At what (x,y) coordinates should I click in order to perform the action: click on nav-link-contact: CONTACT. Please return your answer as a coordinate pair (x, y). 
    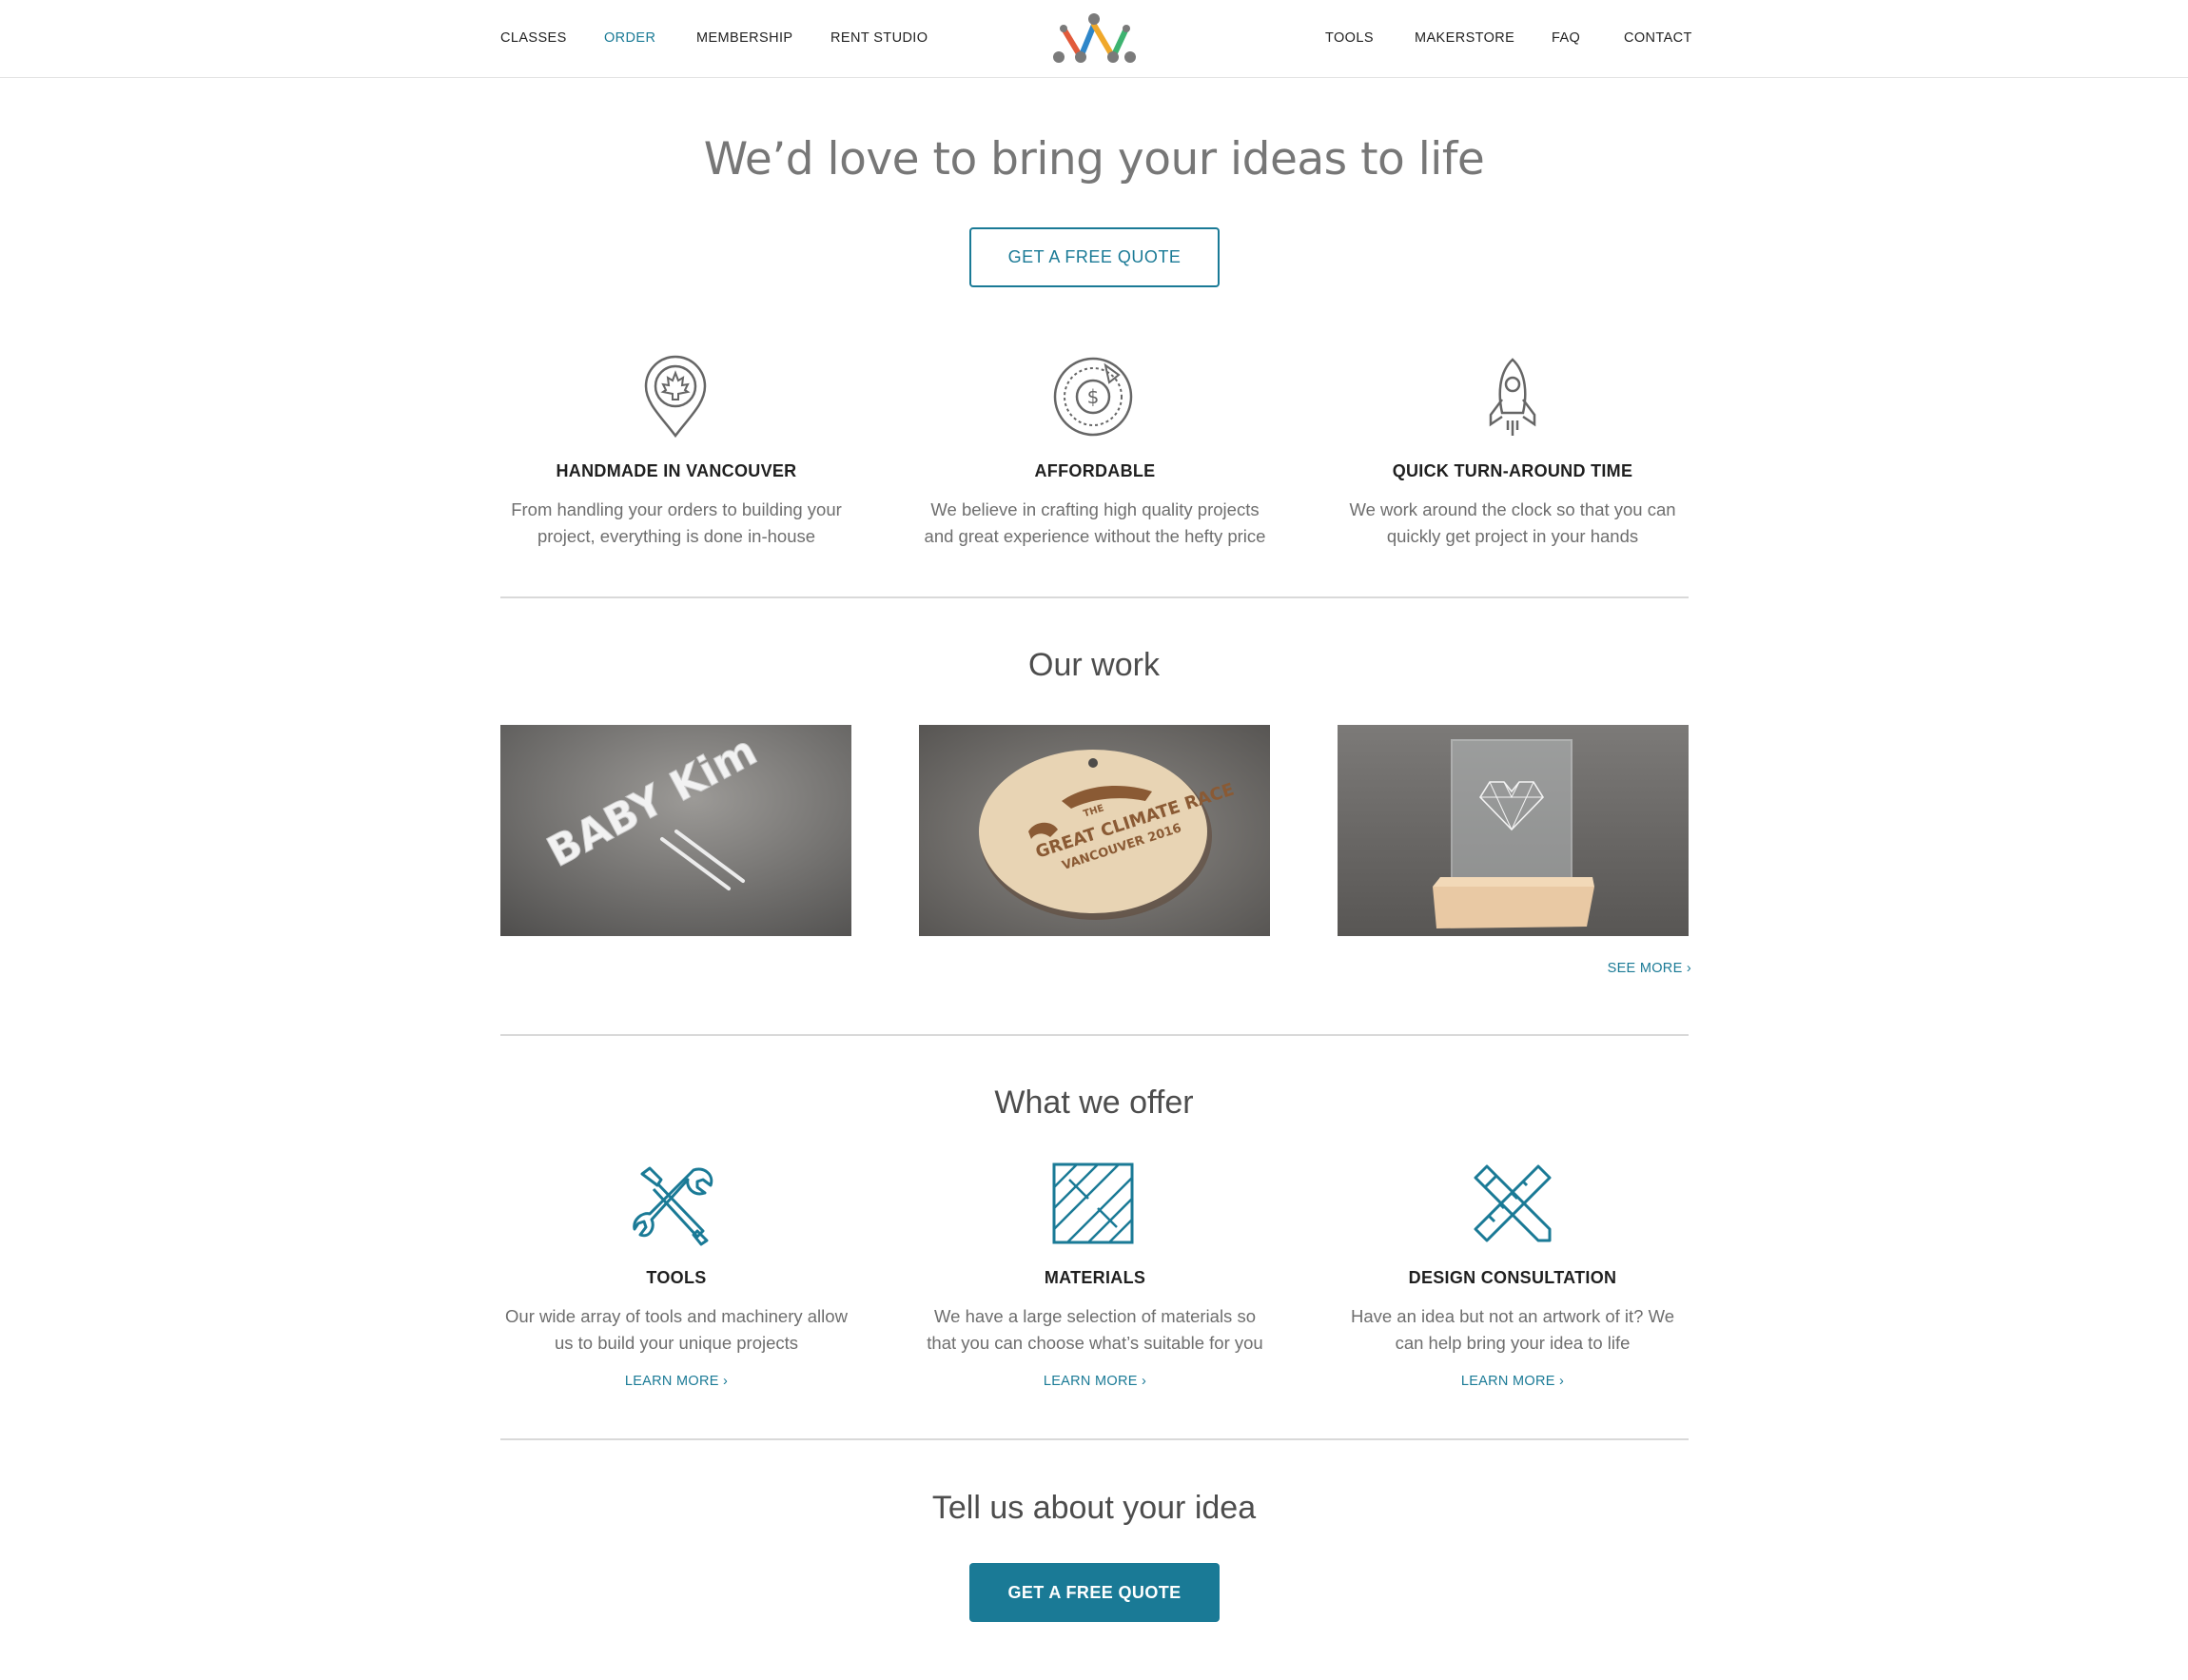
    Looking at the image, I should click on (1658, 38).